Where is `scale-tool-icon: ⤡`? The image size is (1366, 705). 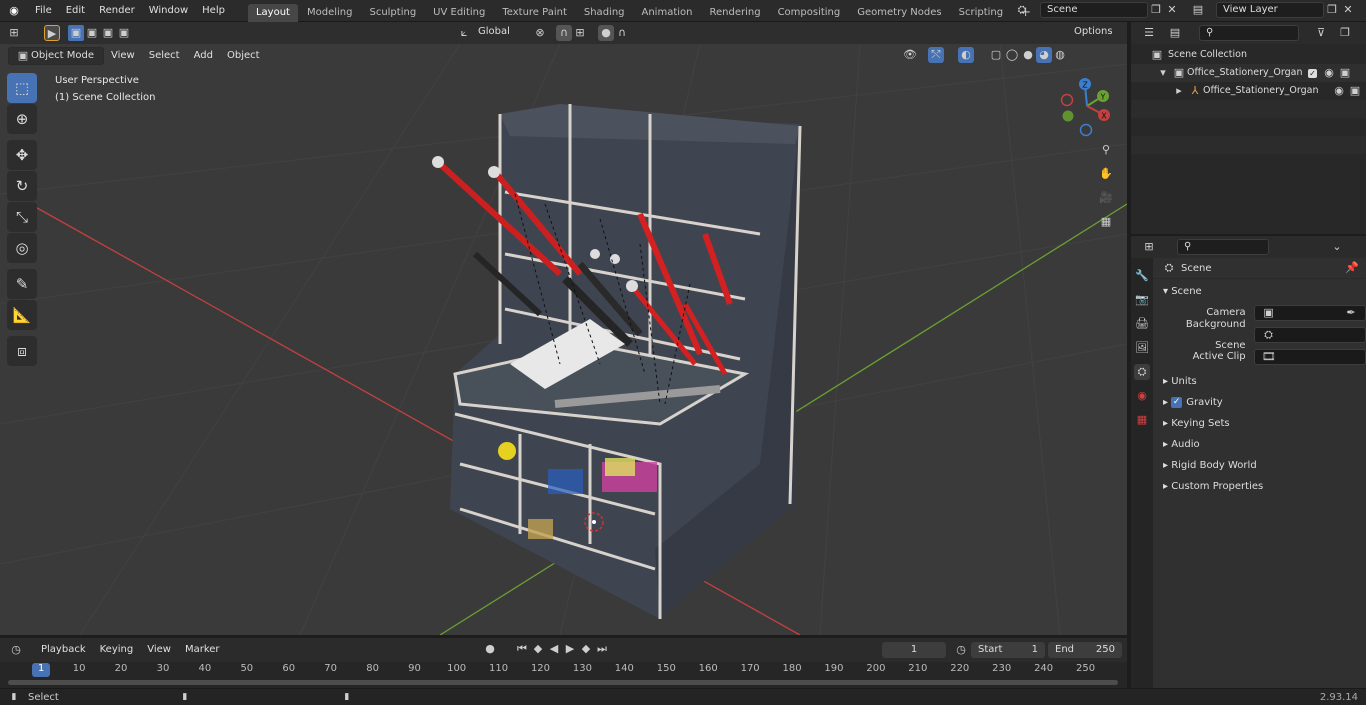 scale-tool-icon: ⤡ is located at coordinates (22, 217).